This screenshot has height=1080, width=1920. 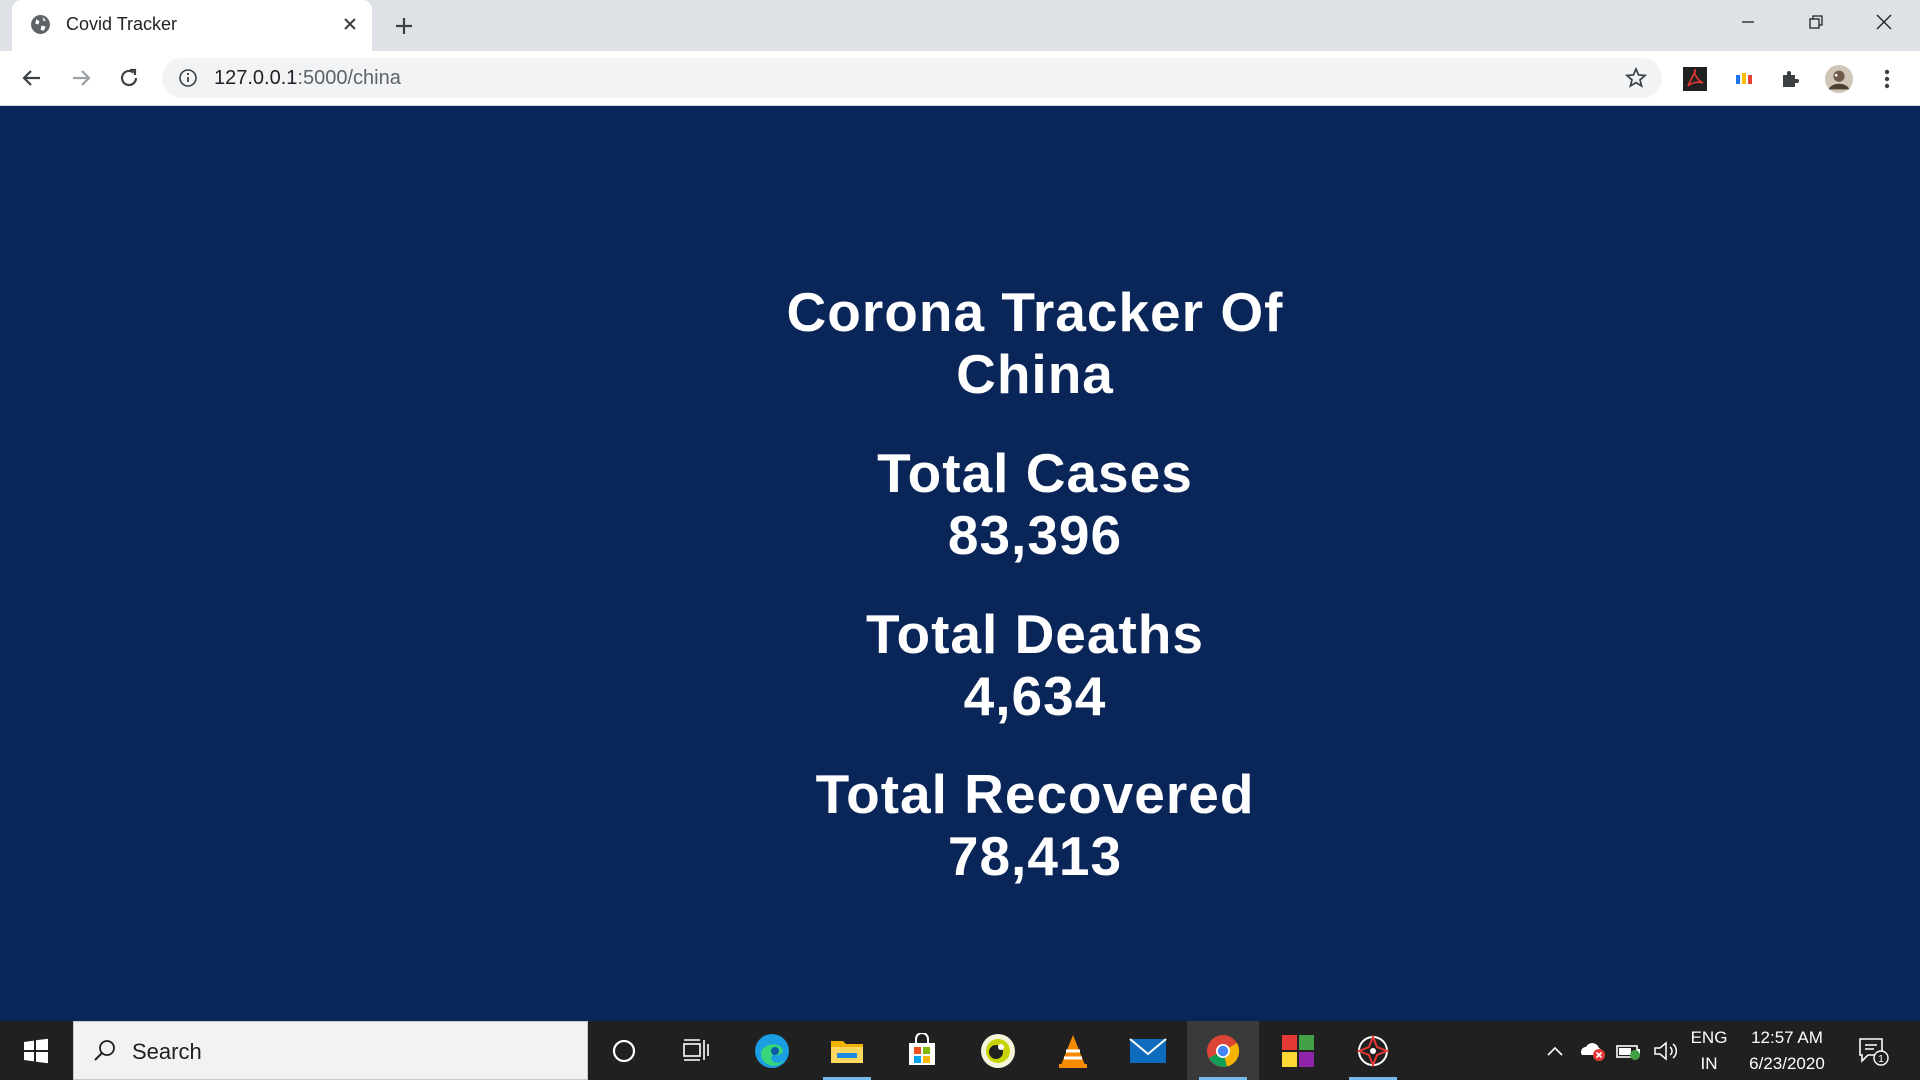 I want to click on total-deaths-label: Total Deaths, so click(x=1035, y=634).